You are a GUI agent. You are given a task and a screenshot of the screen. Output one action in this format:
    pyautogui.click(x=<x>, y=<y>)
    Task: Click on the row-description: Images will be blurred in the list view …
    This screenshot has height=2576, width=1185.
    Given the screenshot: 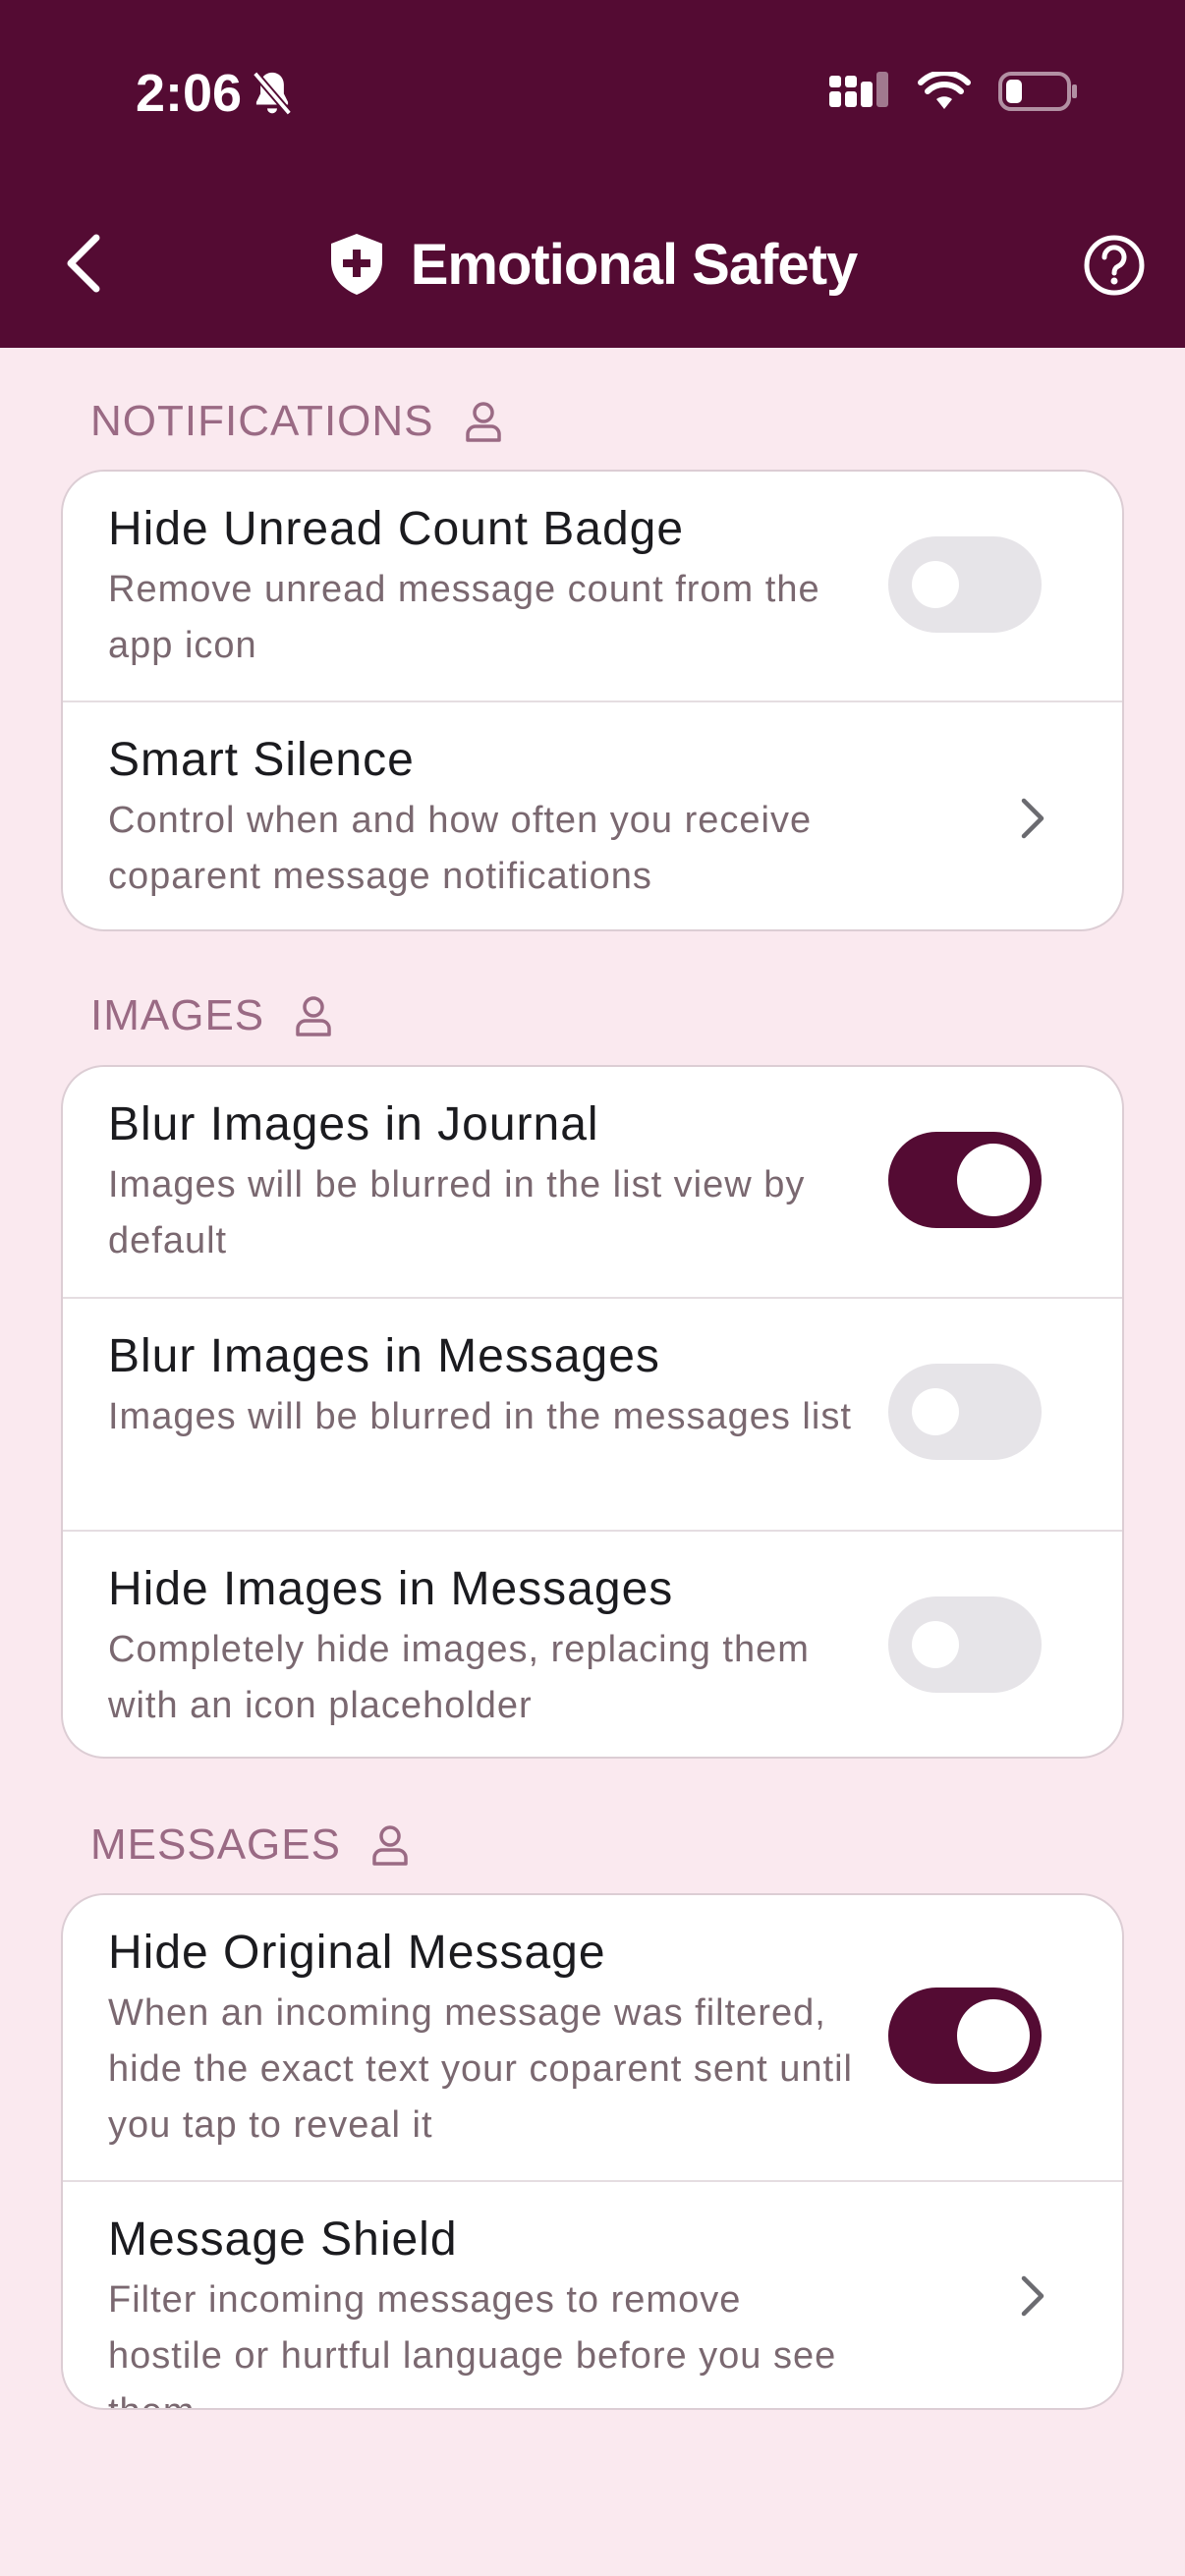 What is the action you would take?
    pyautogui.click(x=457, y=1212)
    